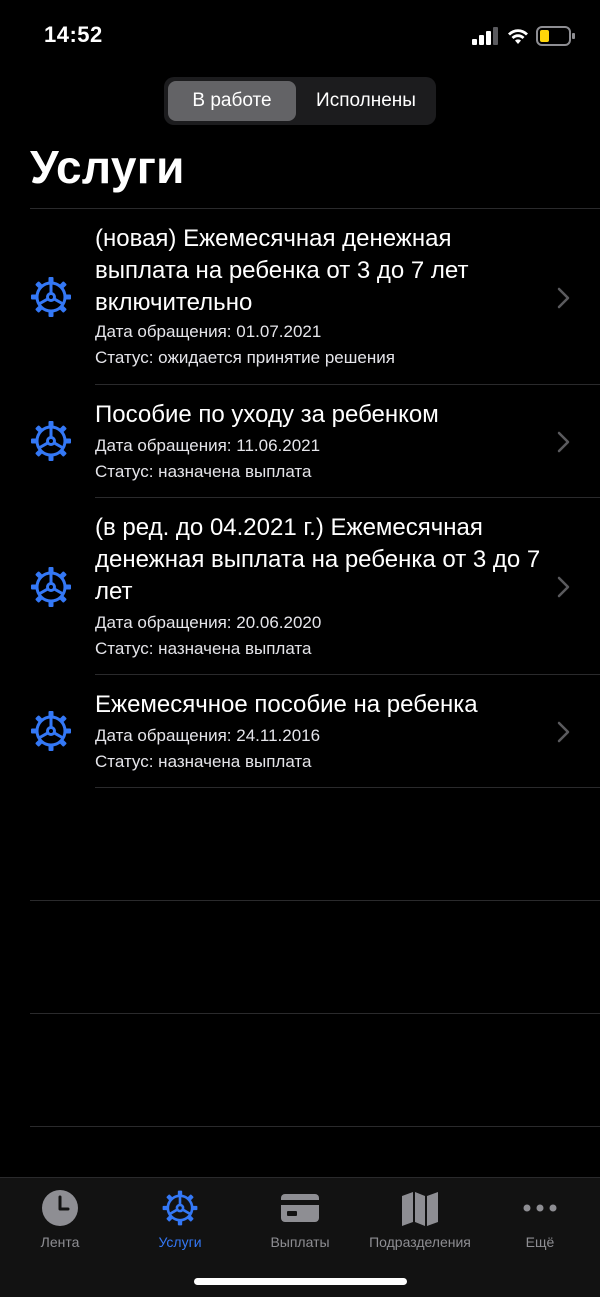  What do you see at coordinates (208, 622) in the screenshot?
I see `service-date: Дата обращения: 20.06.2020` at bounding box center [208, 622].